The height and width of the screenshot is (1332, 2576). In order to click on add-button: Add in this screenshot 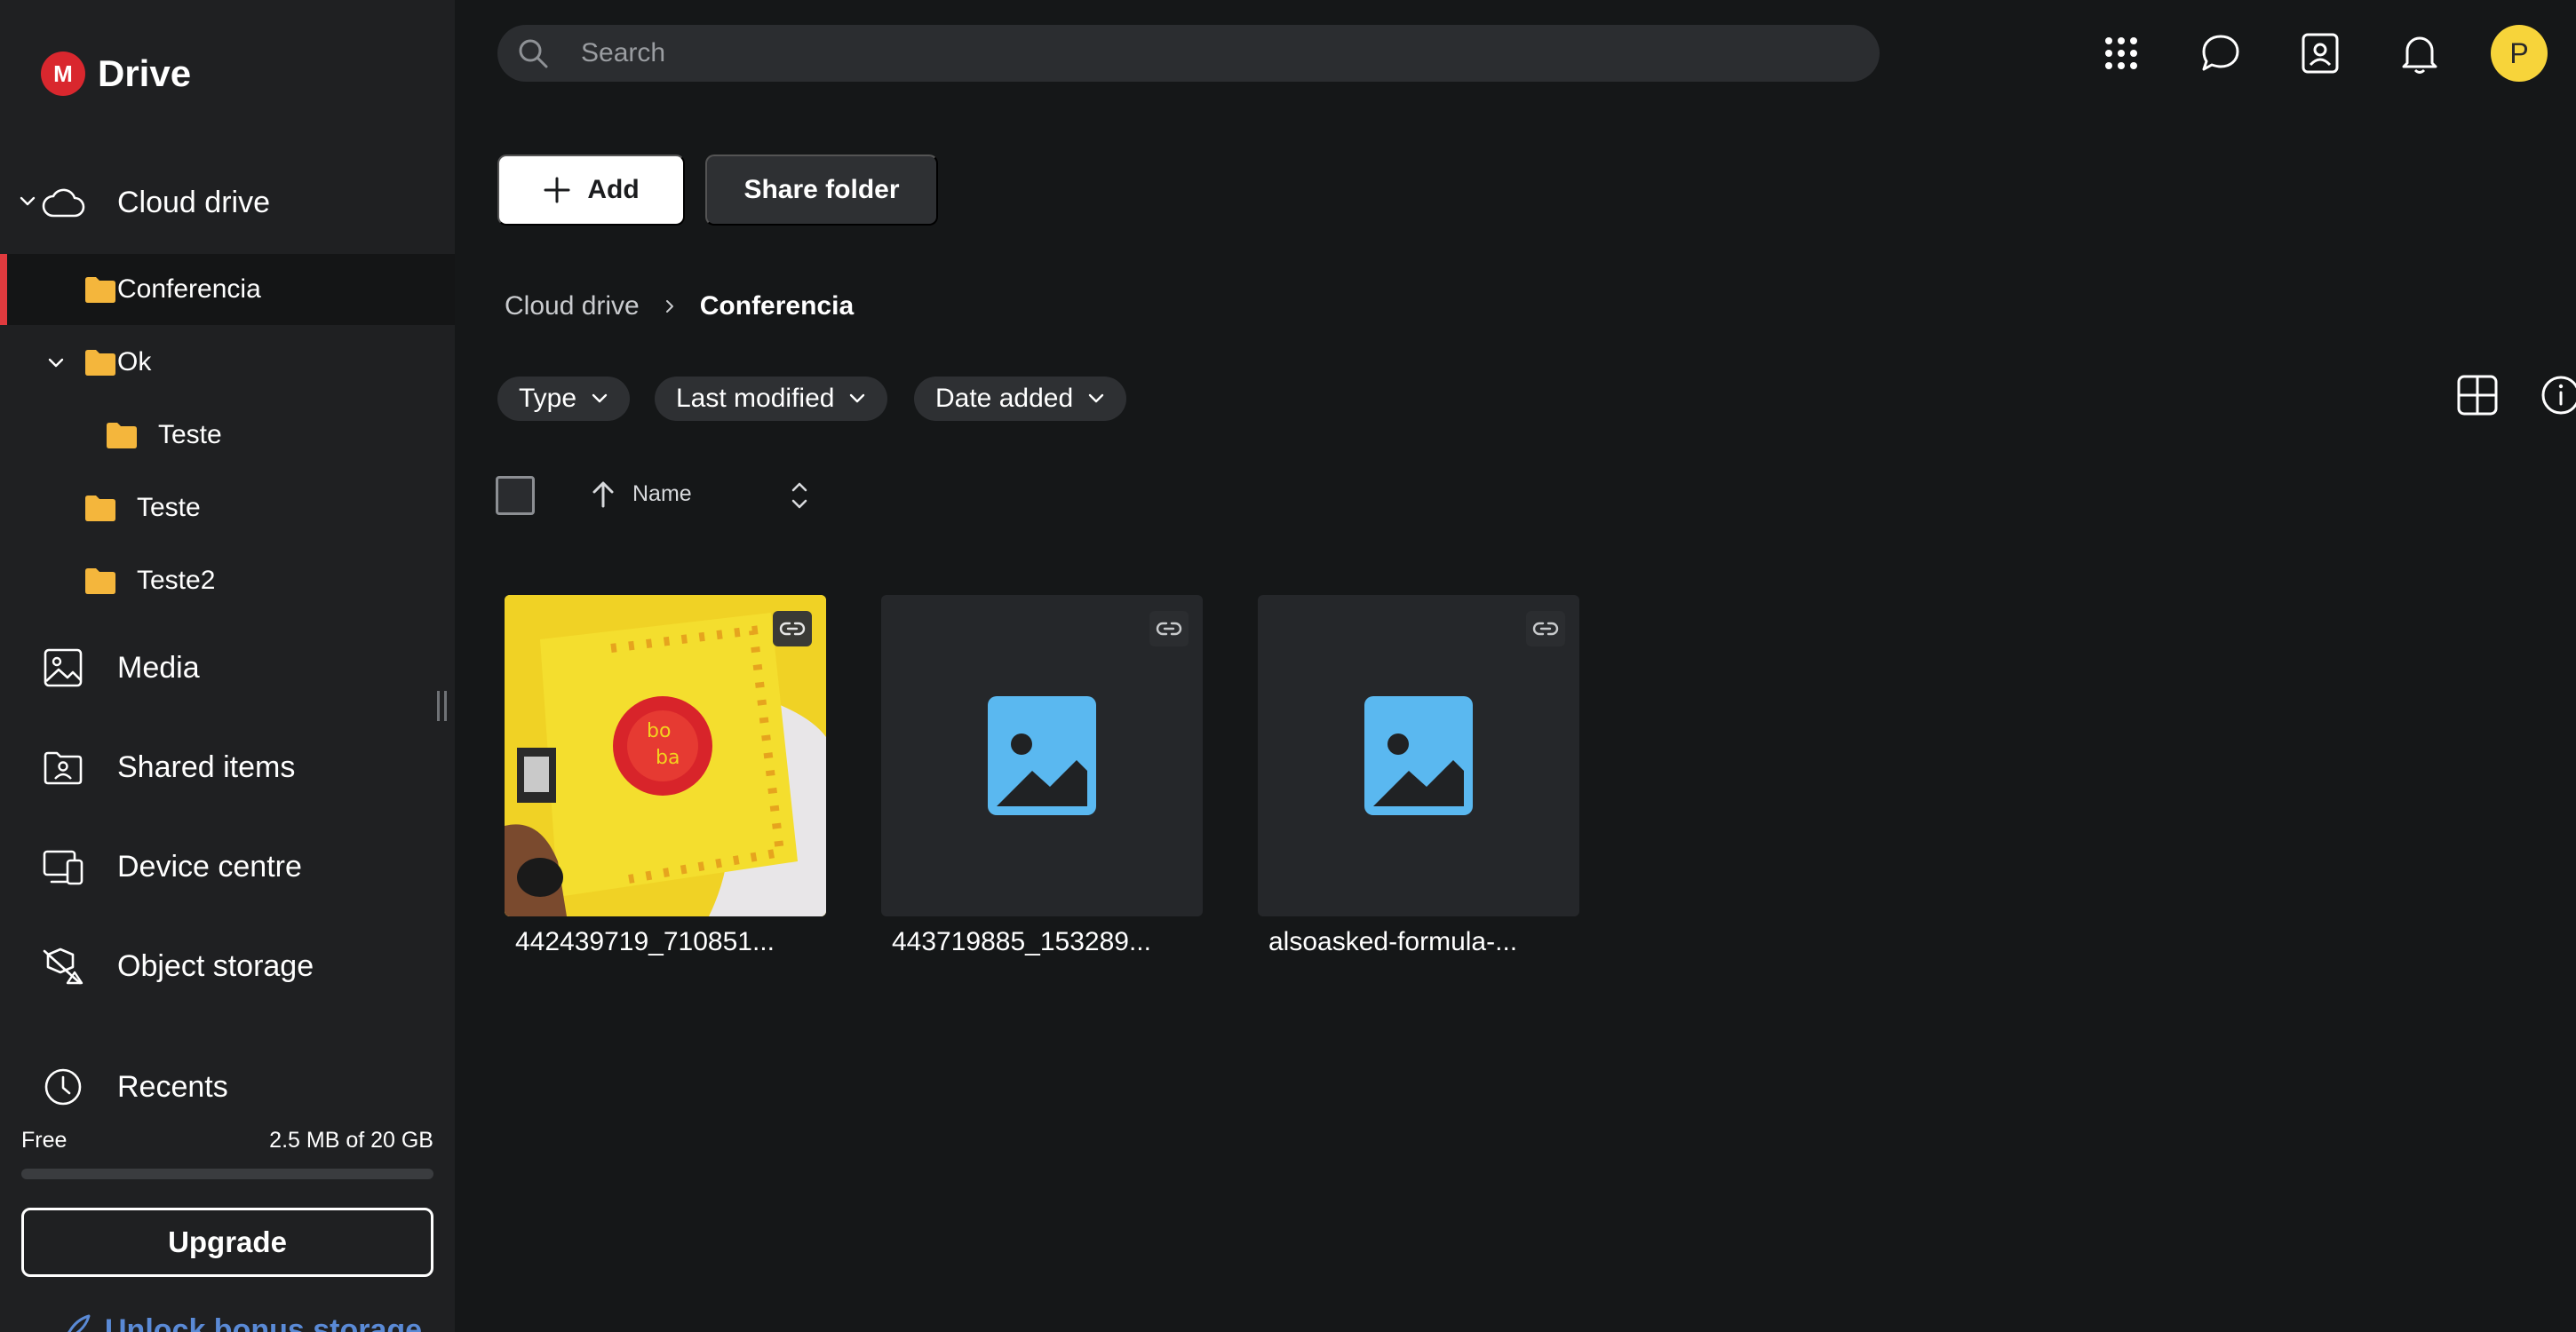, I will do `click(591, 190)`.